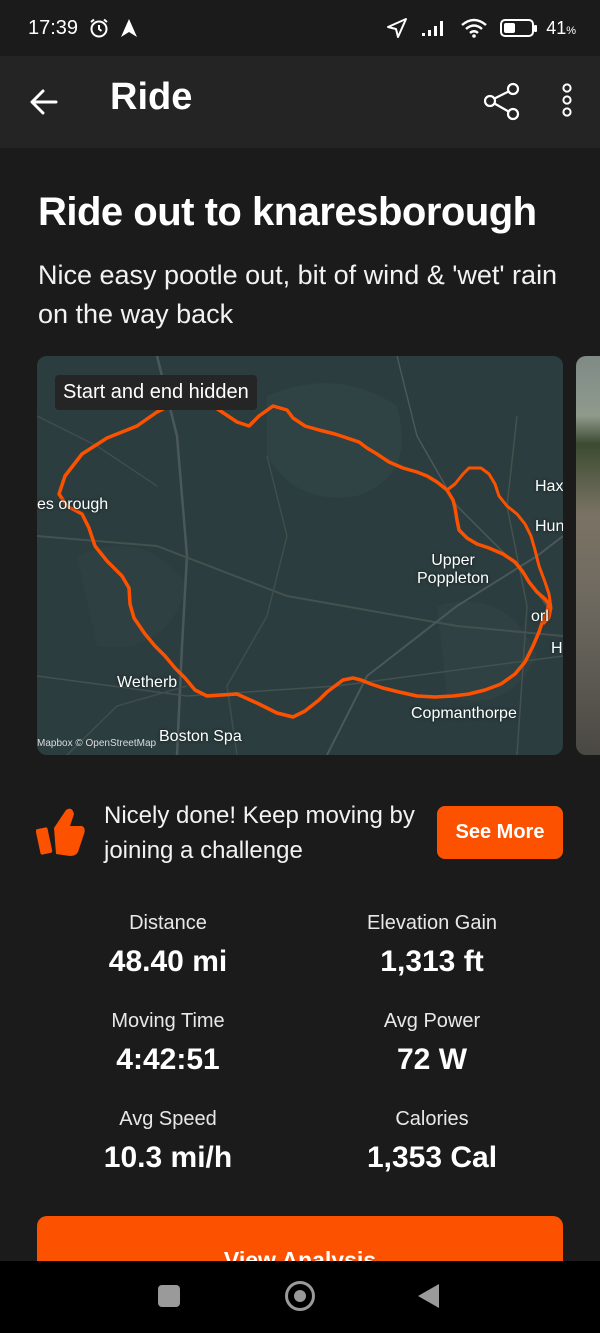 This screenshot has height=1333, width=600. I want to click on stat-label: Elevation Gain, so click(432, 923).